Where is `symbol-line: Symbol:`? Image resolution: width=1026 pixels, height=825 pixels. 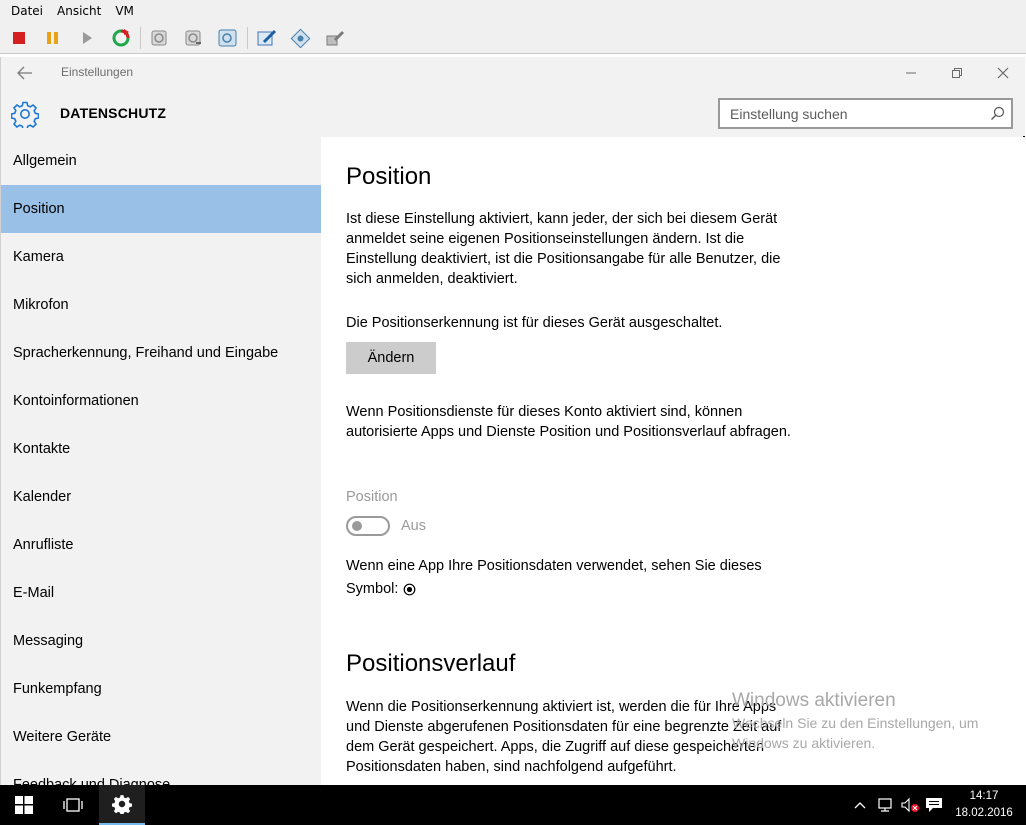
symbol-line: Symbol: is located at coordinates (381, 589).